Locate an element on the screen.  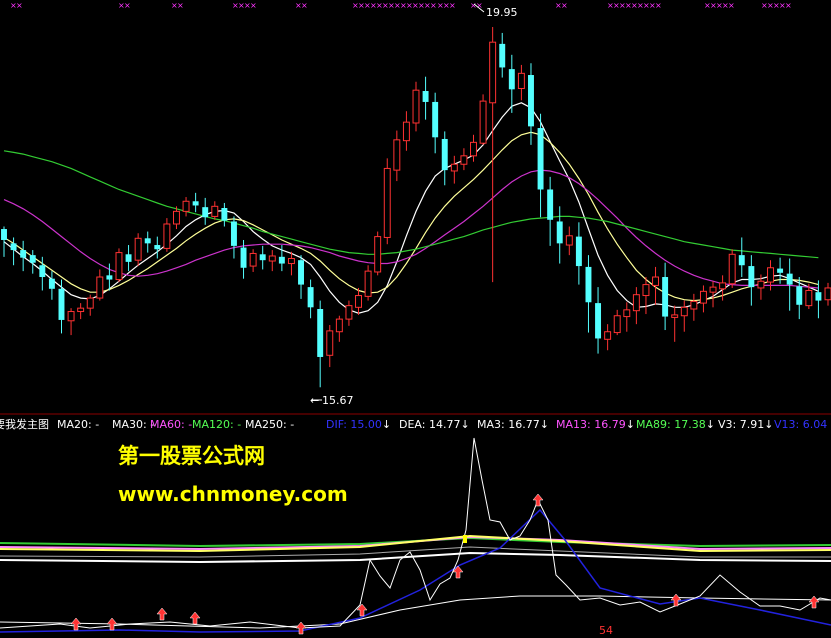
upper-legend-title: 要我发主图 is located at coordinates (24, 424).